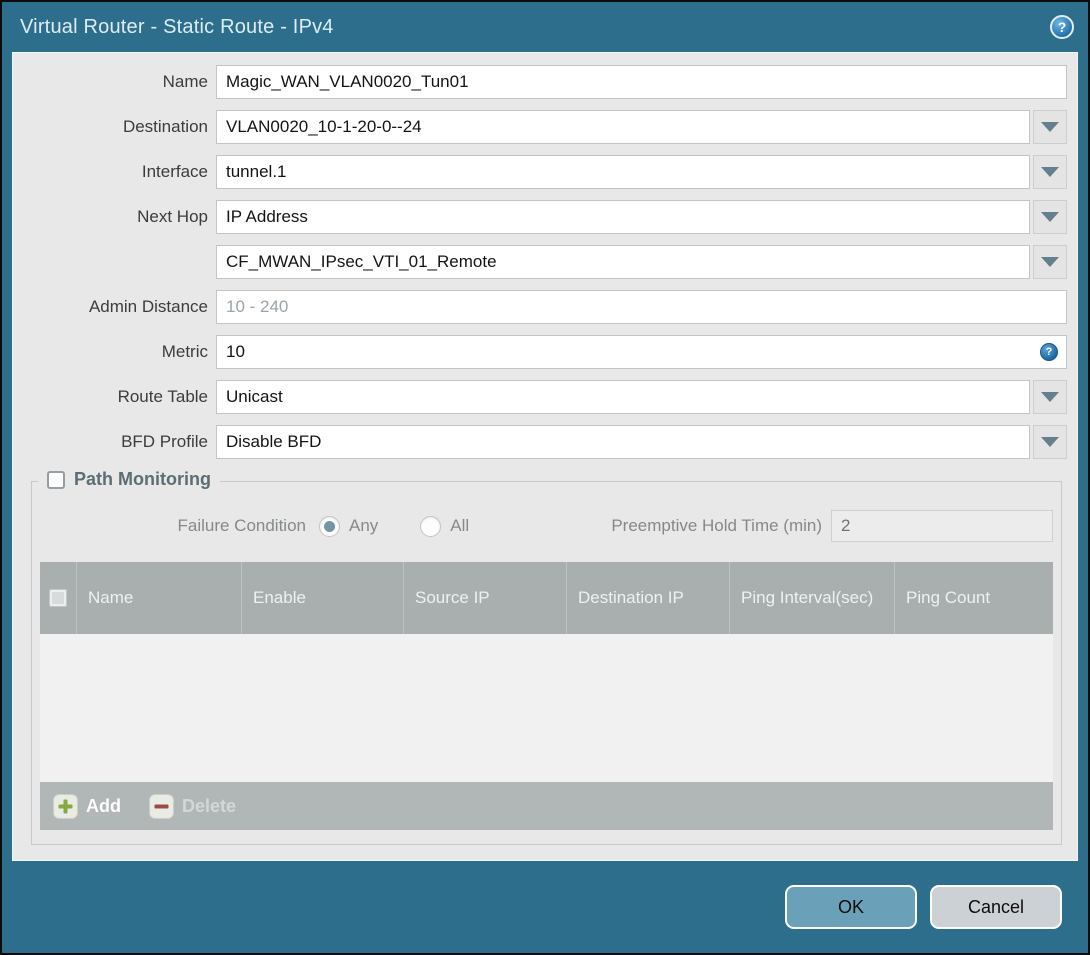  I want to click on admin-distance-input, so click(641, 307).